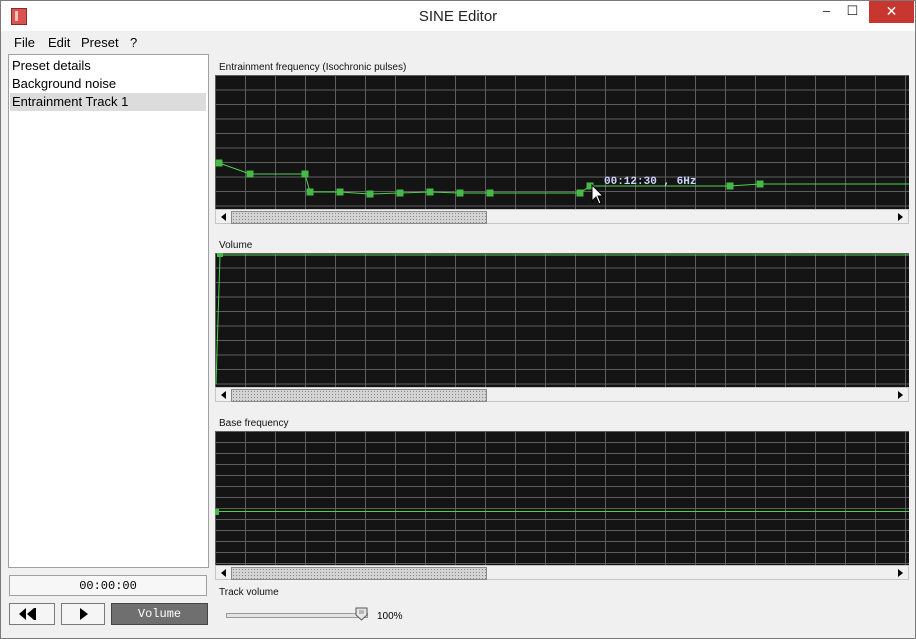  Describe the element at coordinates (852, 12) in the screenshot. I see `maximize-button: ☐` at that location.